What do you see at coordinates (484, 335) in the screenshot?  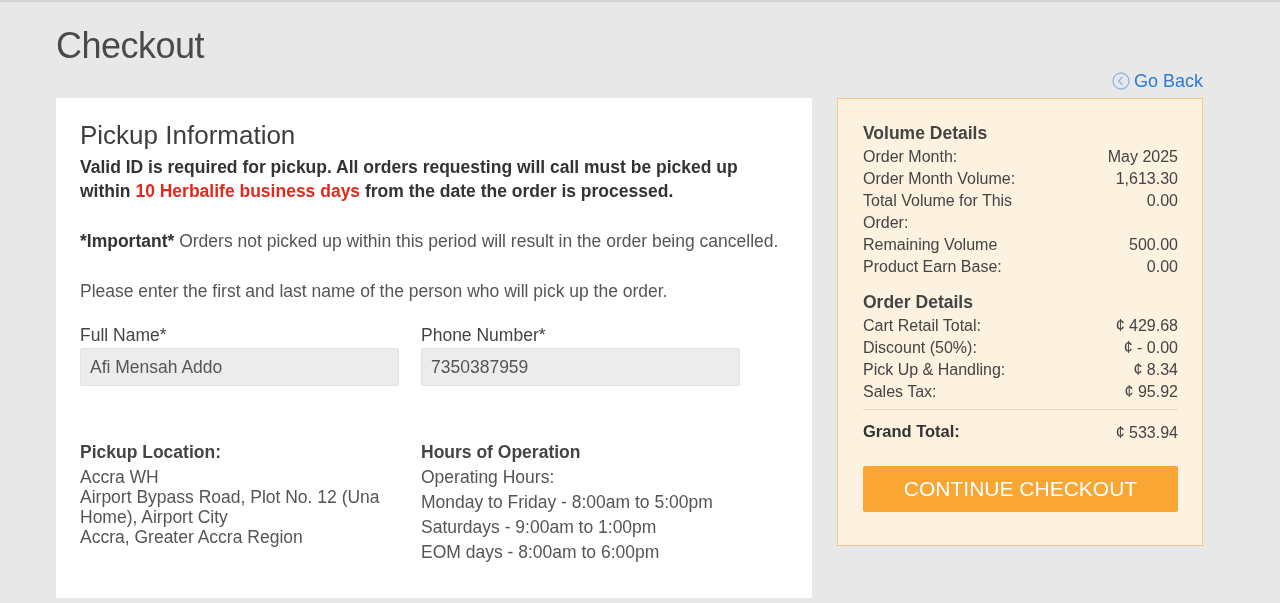 I see `field-label: Phone Number*` at bounding box center [484, 335].